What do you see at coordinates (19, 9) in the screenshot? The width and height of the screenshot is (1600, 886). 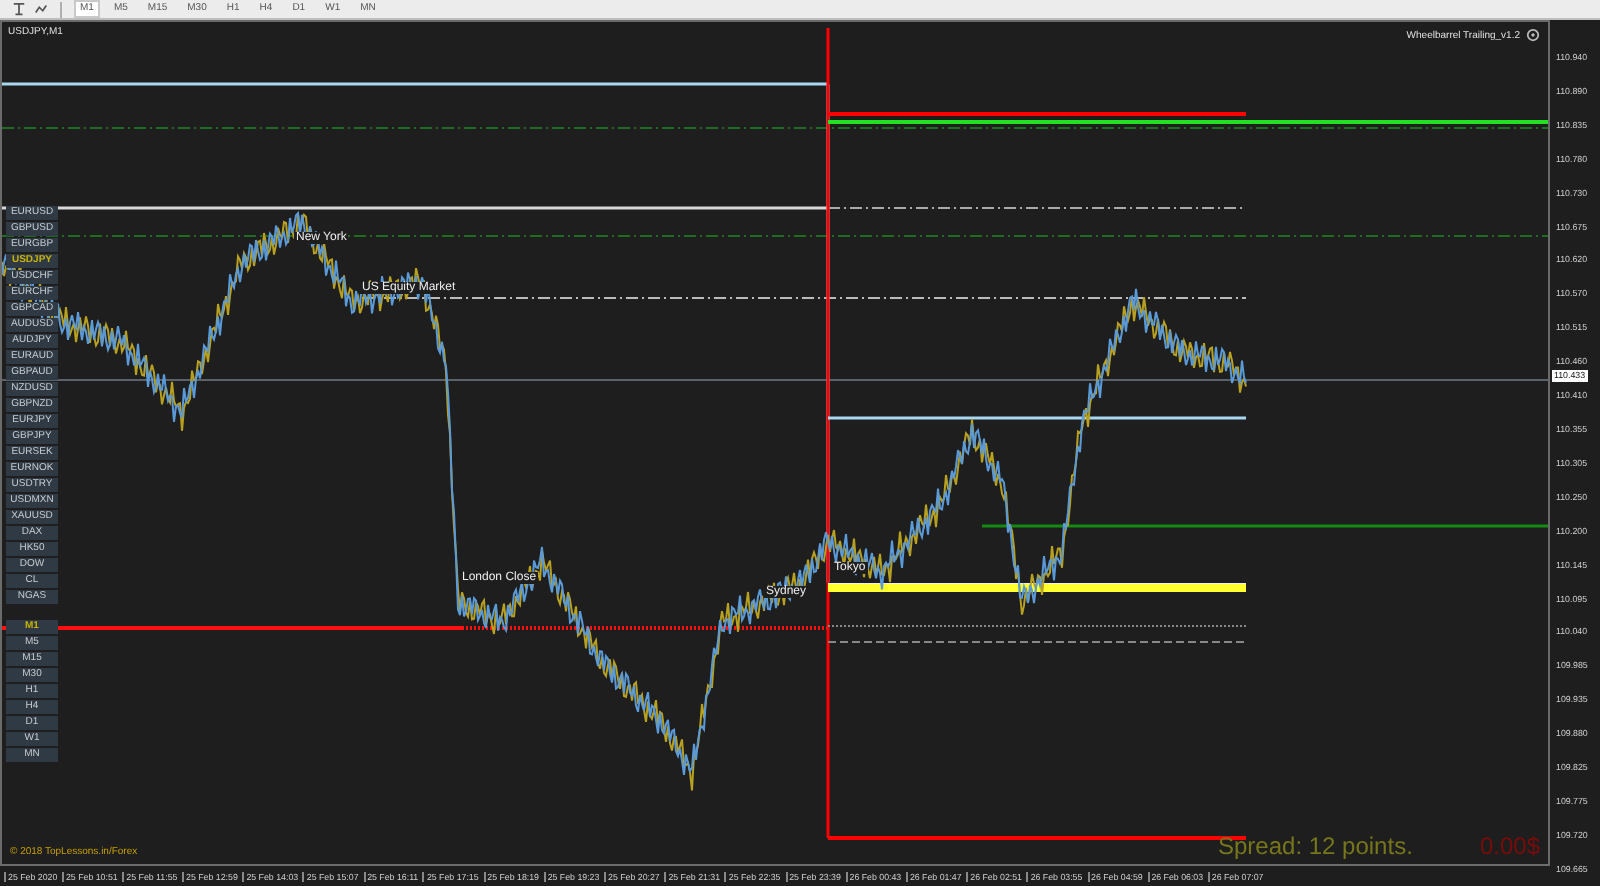 I see `text-tool-icon` at bounding box center [19, 9].